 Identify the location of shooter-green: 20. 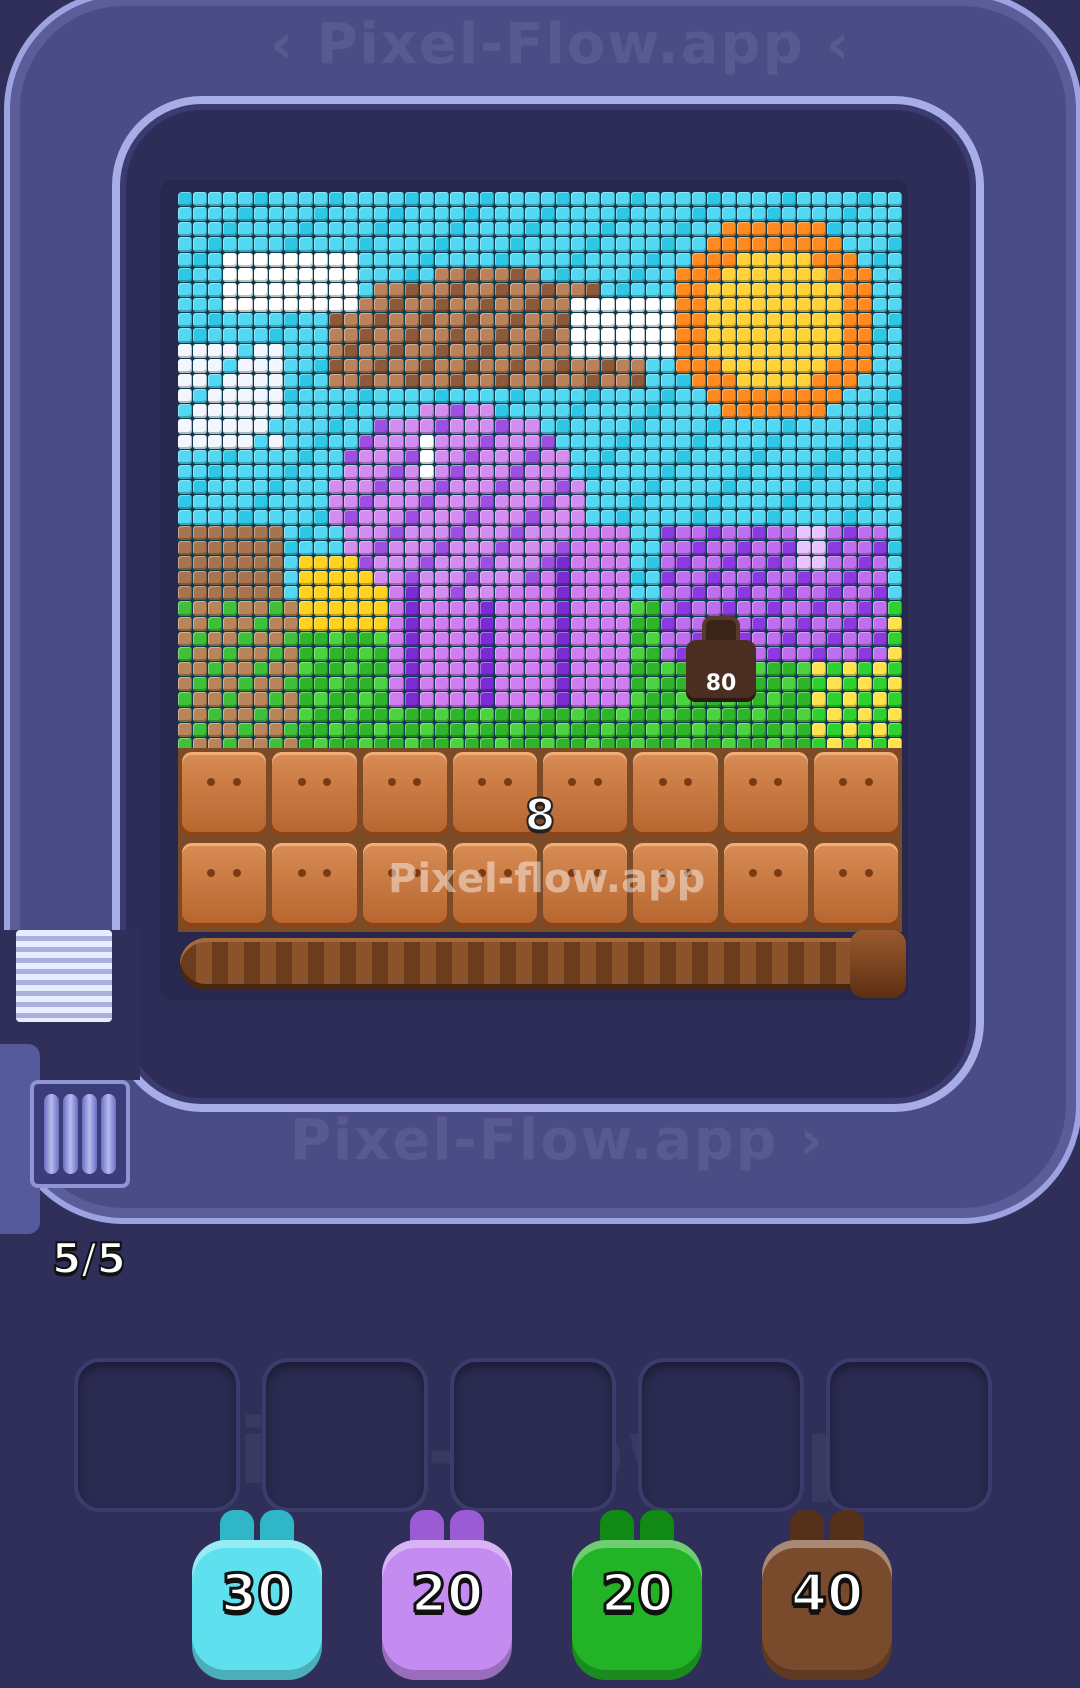
(637, 1595).